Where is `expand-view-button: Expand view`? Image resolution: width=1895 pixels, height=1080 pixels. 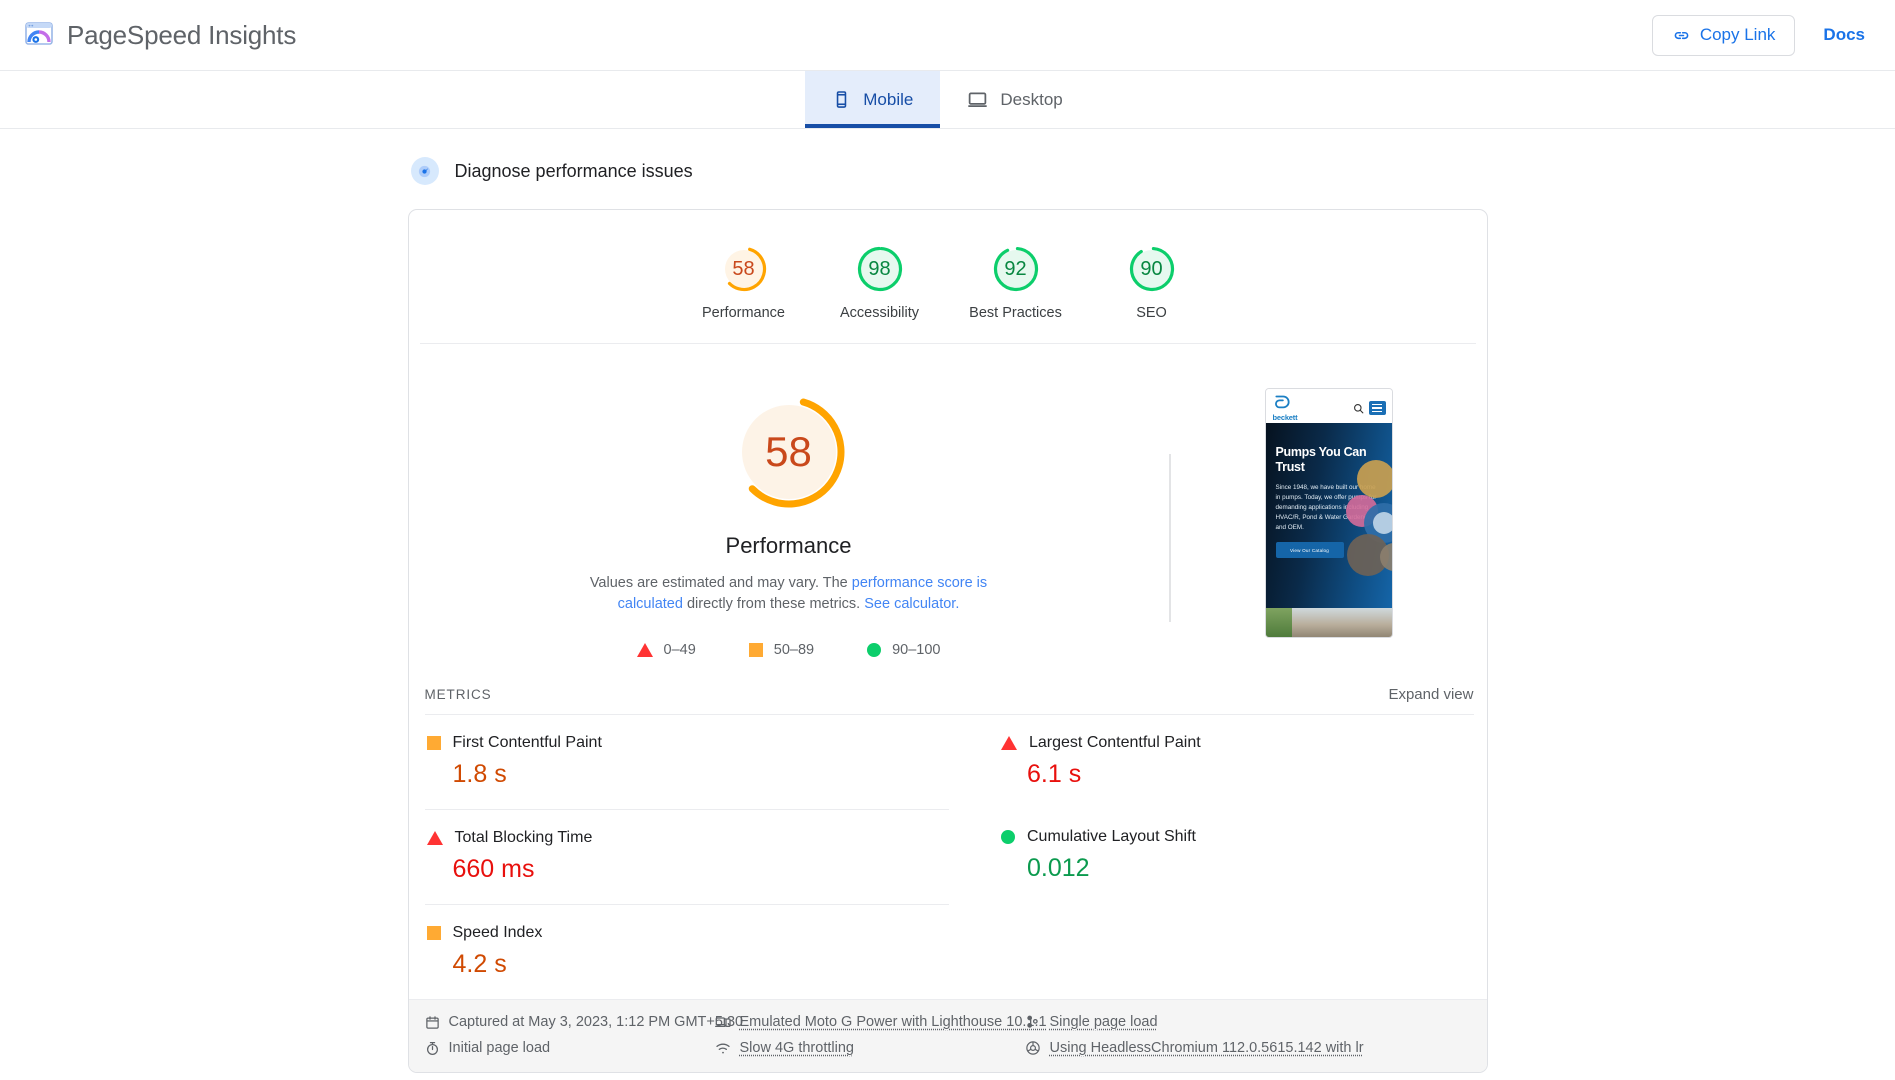 expand-view-button: Expand view is located at coordinates (1430, 694).